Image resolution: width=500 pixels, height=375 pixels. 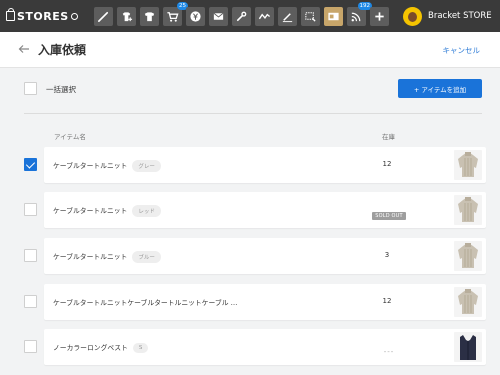 What do you see at coordinates (462, 50) in the screenshot?
I see `cancel-link: キャンセル` at bounding box center [462, 50].